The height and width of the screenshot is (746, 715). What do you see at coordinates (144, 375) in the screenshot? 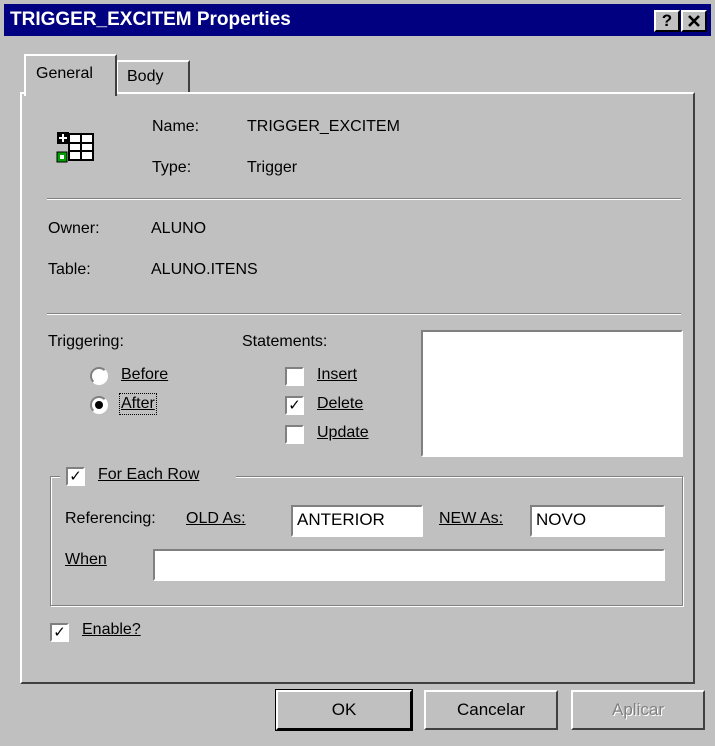
I see `before-radio-label: Before` at bounding box center [144, 375].